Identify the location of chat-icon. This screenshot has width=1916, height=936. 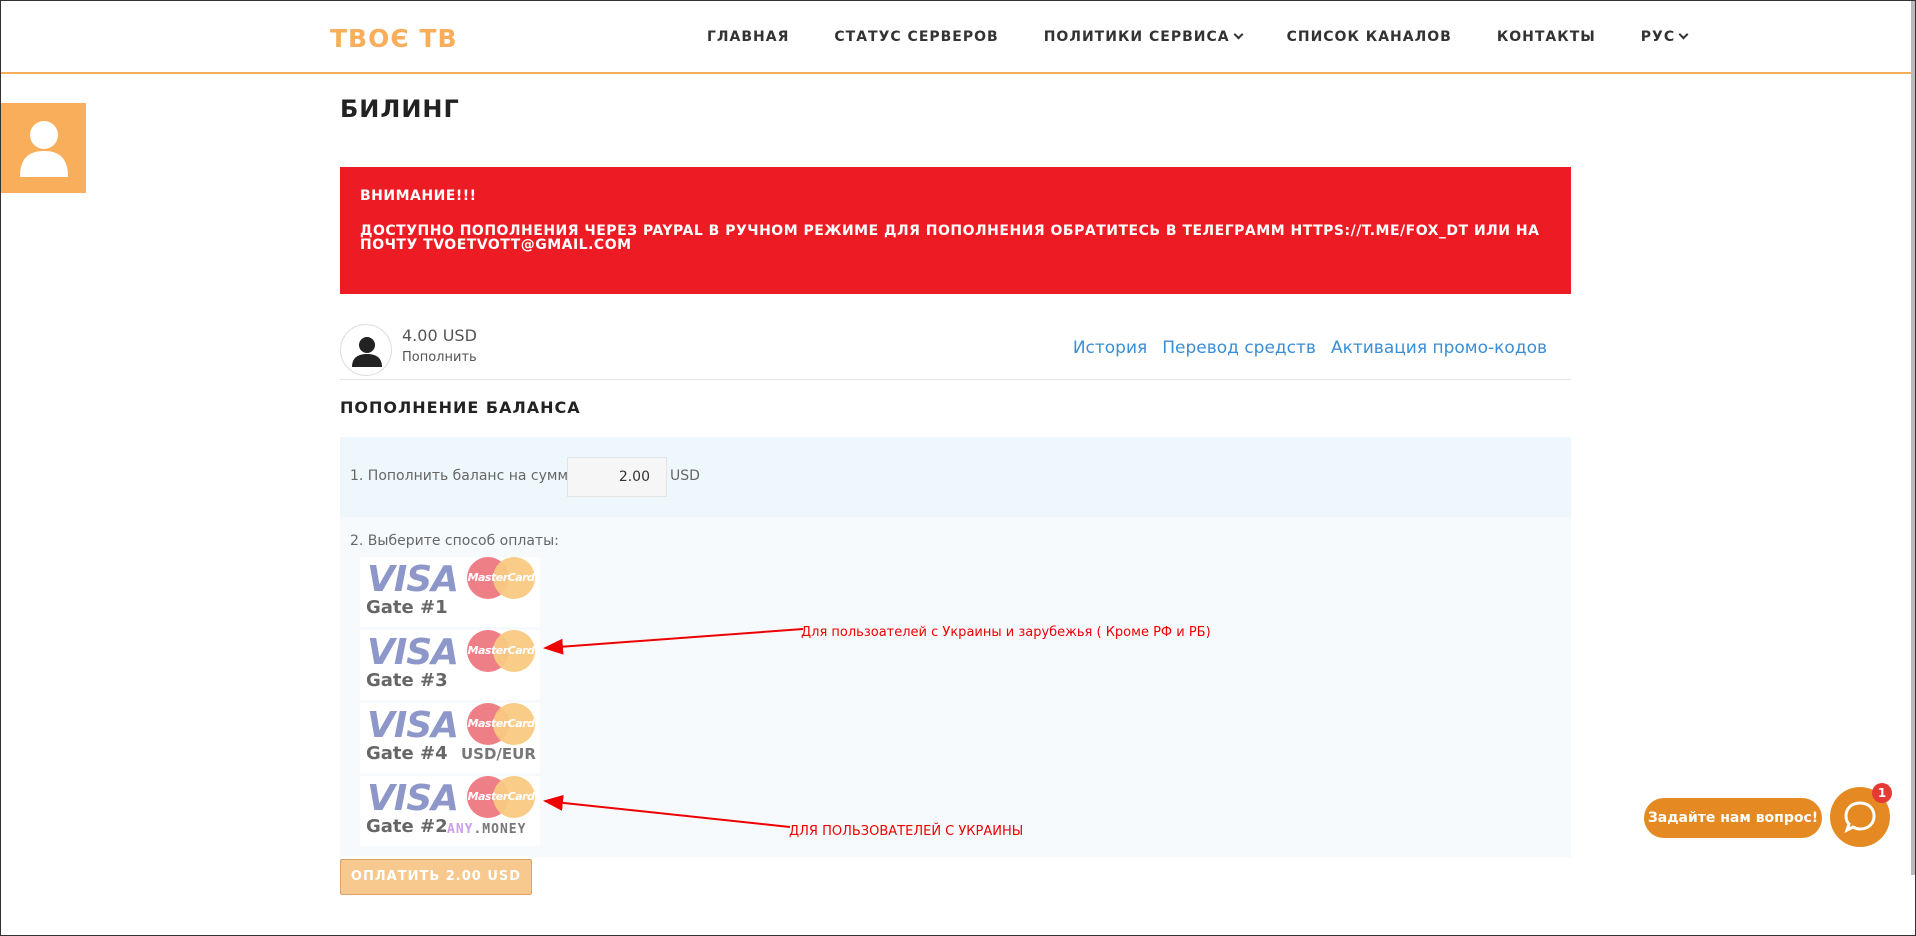
(1860, 817).